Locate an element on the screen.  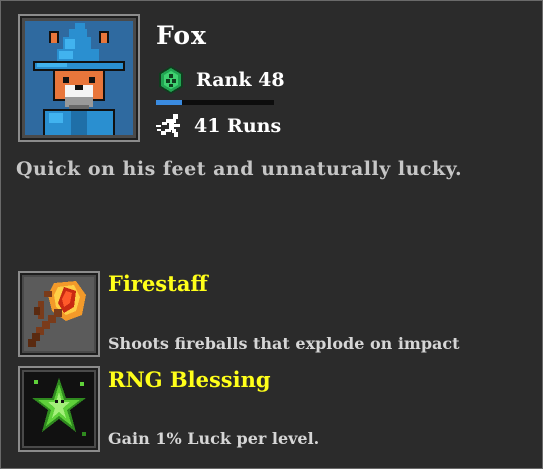
runs-row: 41 Runs is located at coordinates (218, 126).